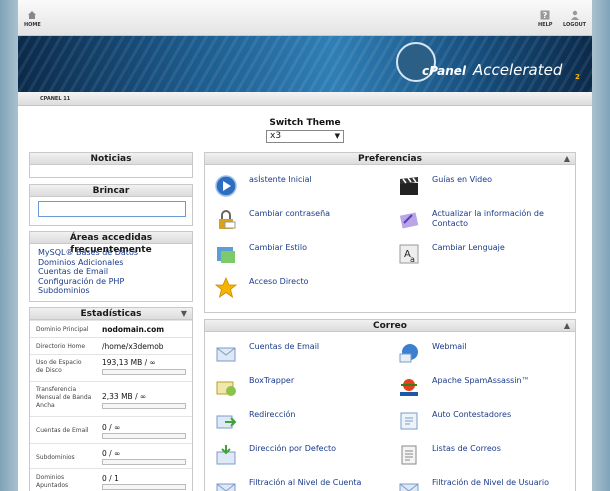 The image size is (610, 491). Describe the element at coordinates (144, 436) in the screenshot. I see `email-accounts-bar` at that location.